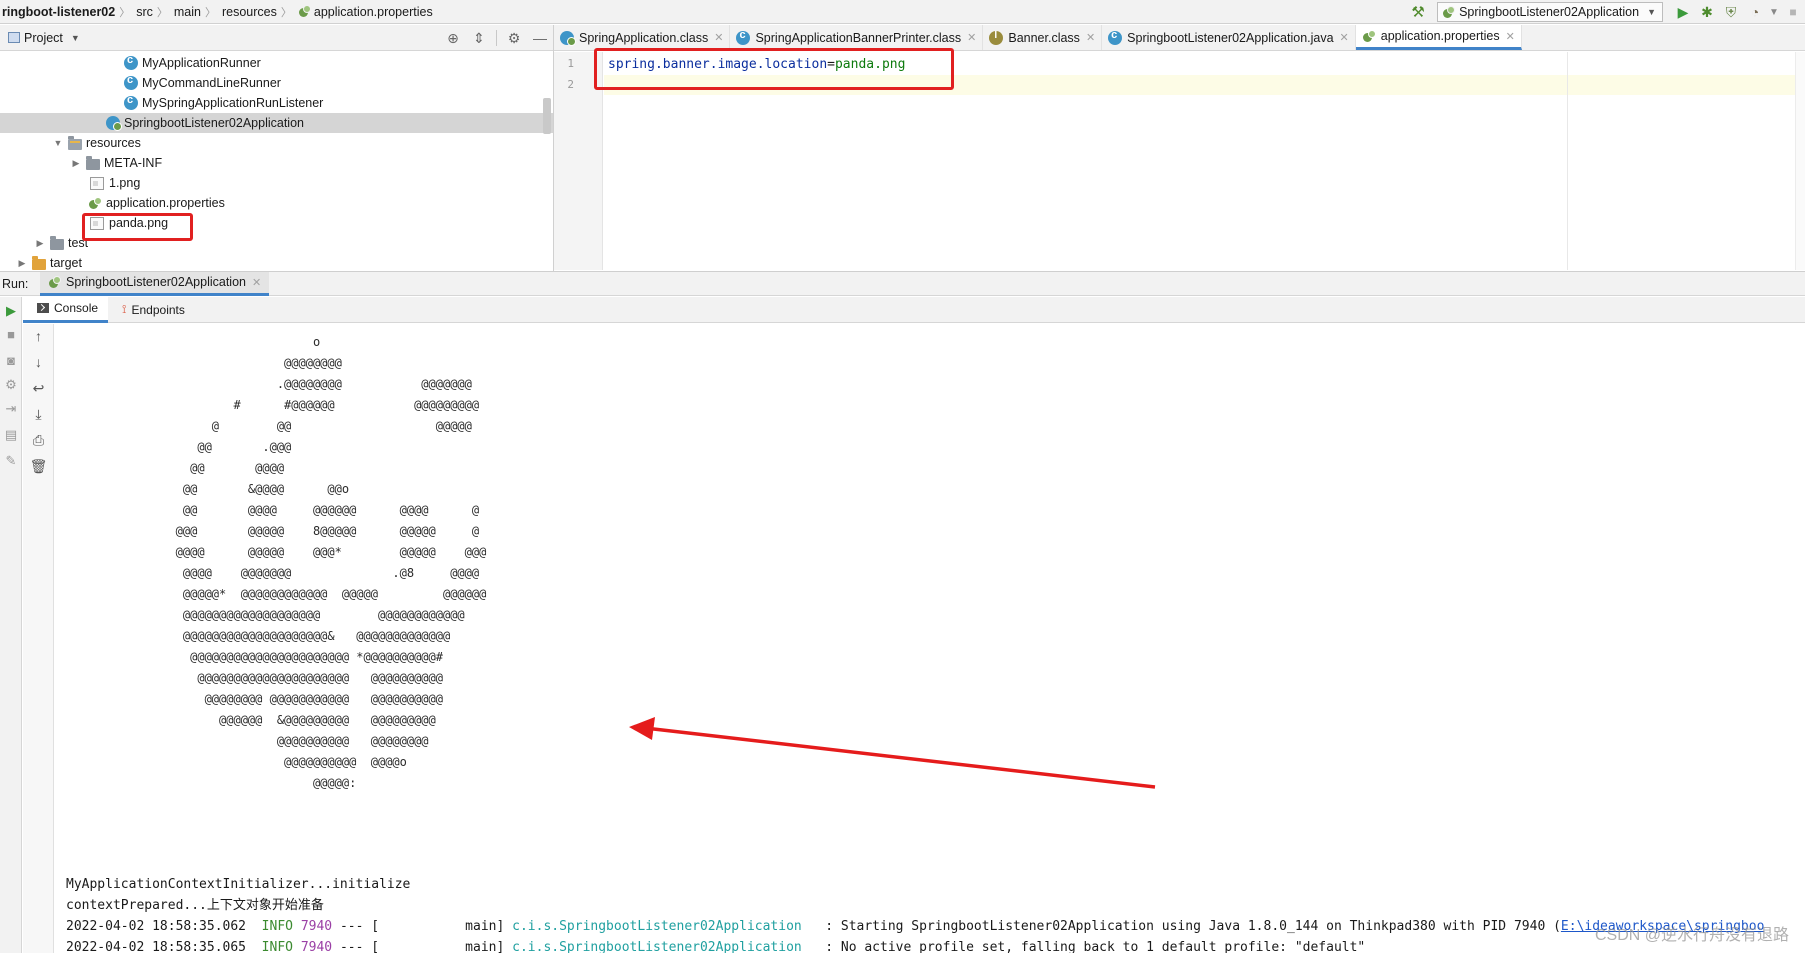 The height and width of the screenshot is (953, 1805). What do you see at coordinates (276, 183) in the screenshot?
I see `tree-item-1-png: 1.png` at bounding box center [276, 183].